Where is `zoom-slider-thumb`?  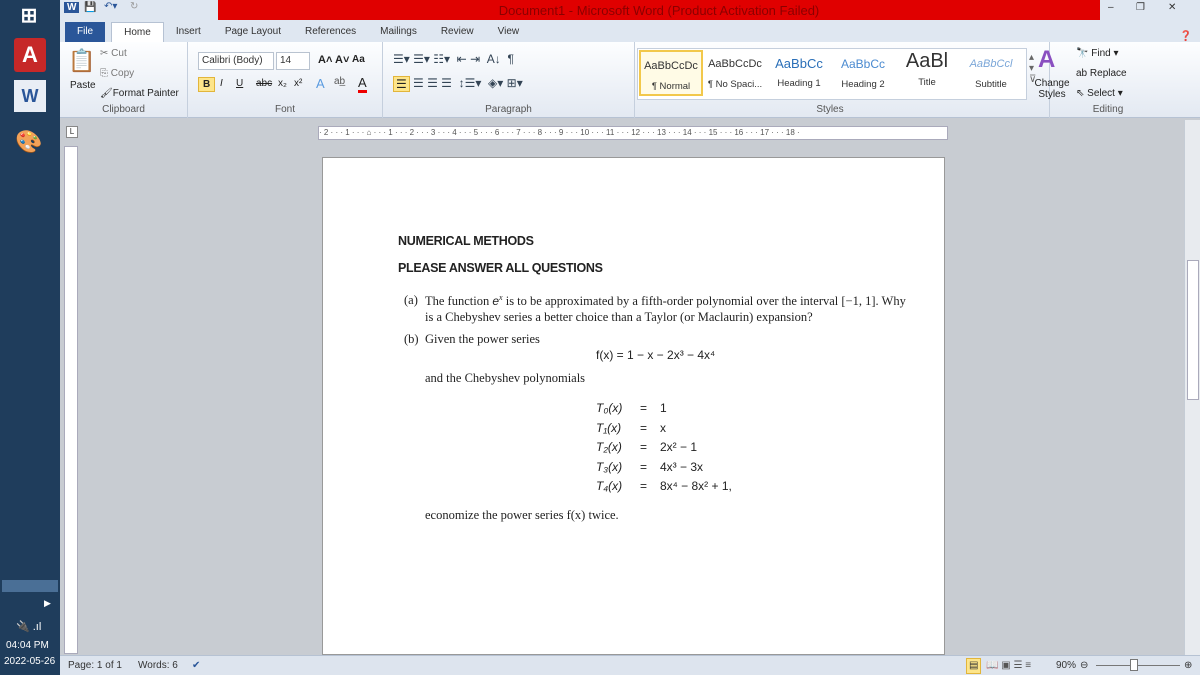 zoom-slider-thumb is located at coordinates (1134, 665).